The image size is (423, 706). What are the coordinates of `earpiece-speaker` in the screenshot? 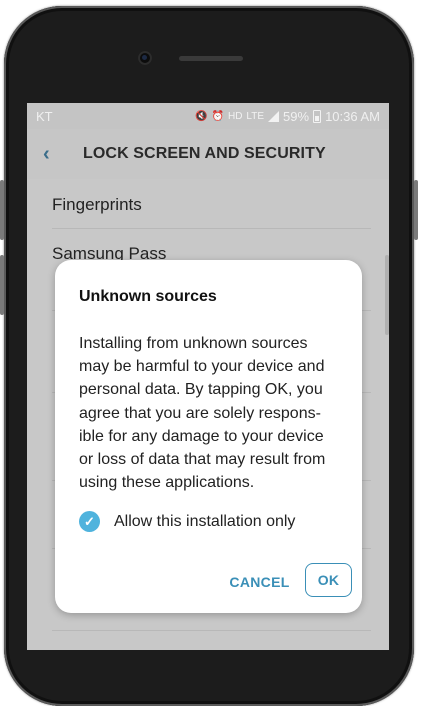 It's located at (211, 58).